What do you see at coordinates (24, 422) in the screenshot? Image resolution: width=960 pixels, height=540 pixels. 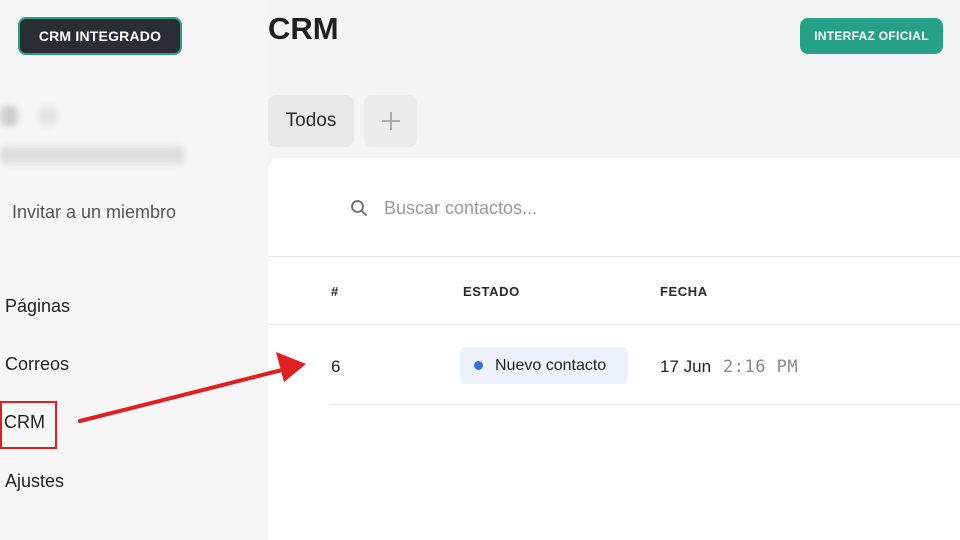 I see `sidebar-item-crm: CRM` at bounding box center [24, 422].